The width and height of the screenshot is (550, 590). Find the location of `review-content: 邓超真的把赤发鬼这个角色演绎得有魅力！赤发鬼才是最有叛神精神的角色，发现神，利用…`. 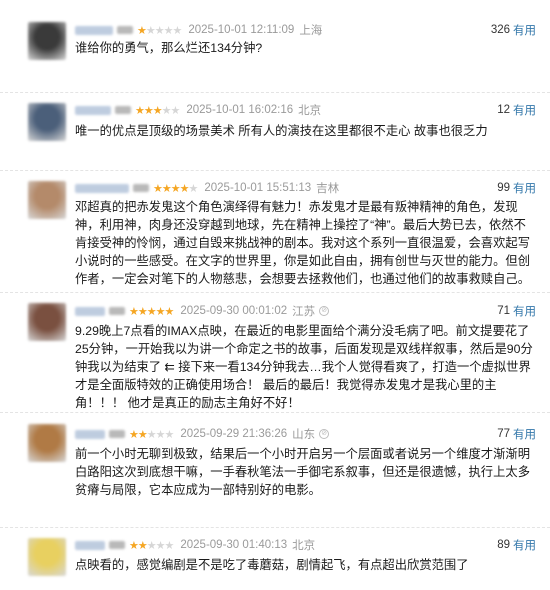

review-content: 邓超真的把赤发鬼这个角色演绎得有魅力！赤发鬼才是最有叛神精神的角色，发现神，利用… is located at coordinates (302, 243).